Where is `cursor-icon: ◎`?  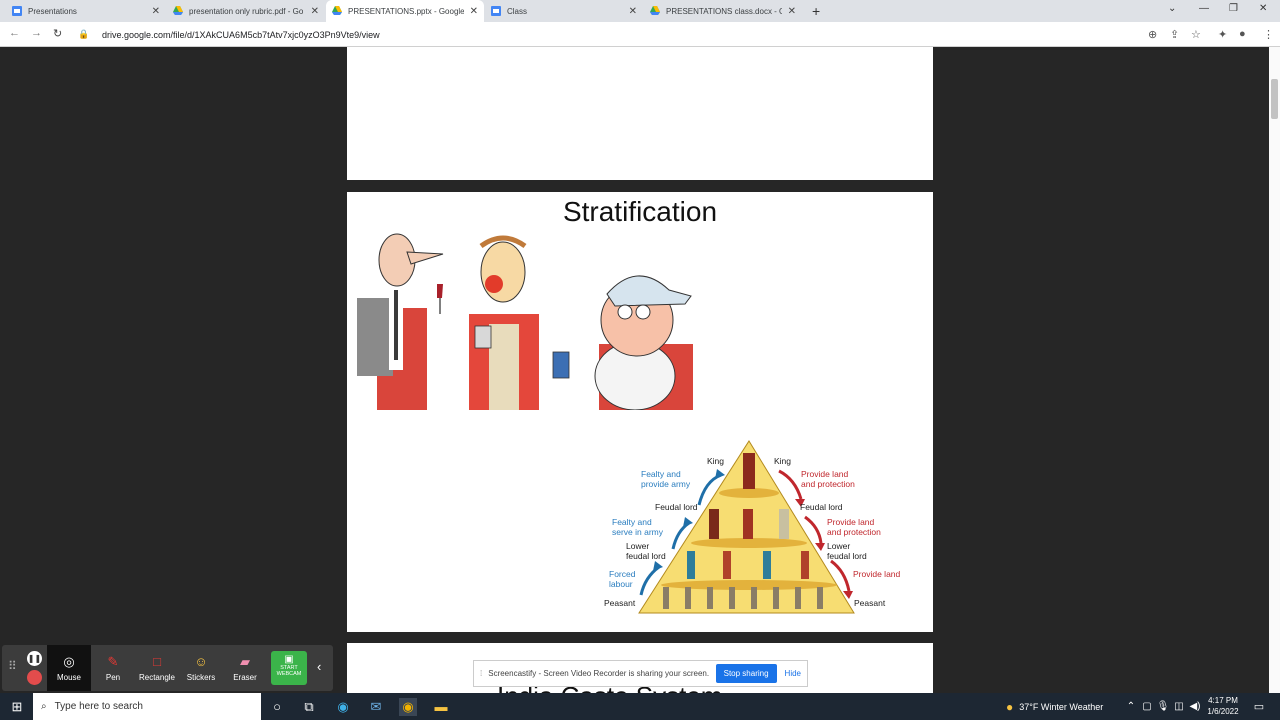
cursor-icon: ◎ is located at coordinates (69, 661).